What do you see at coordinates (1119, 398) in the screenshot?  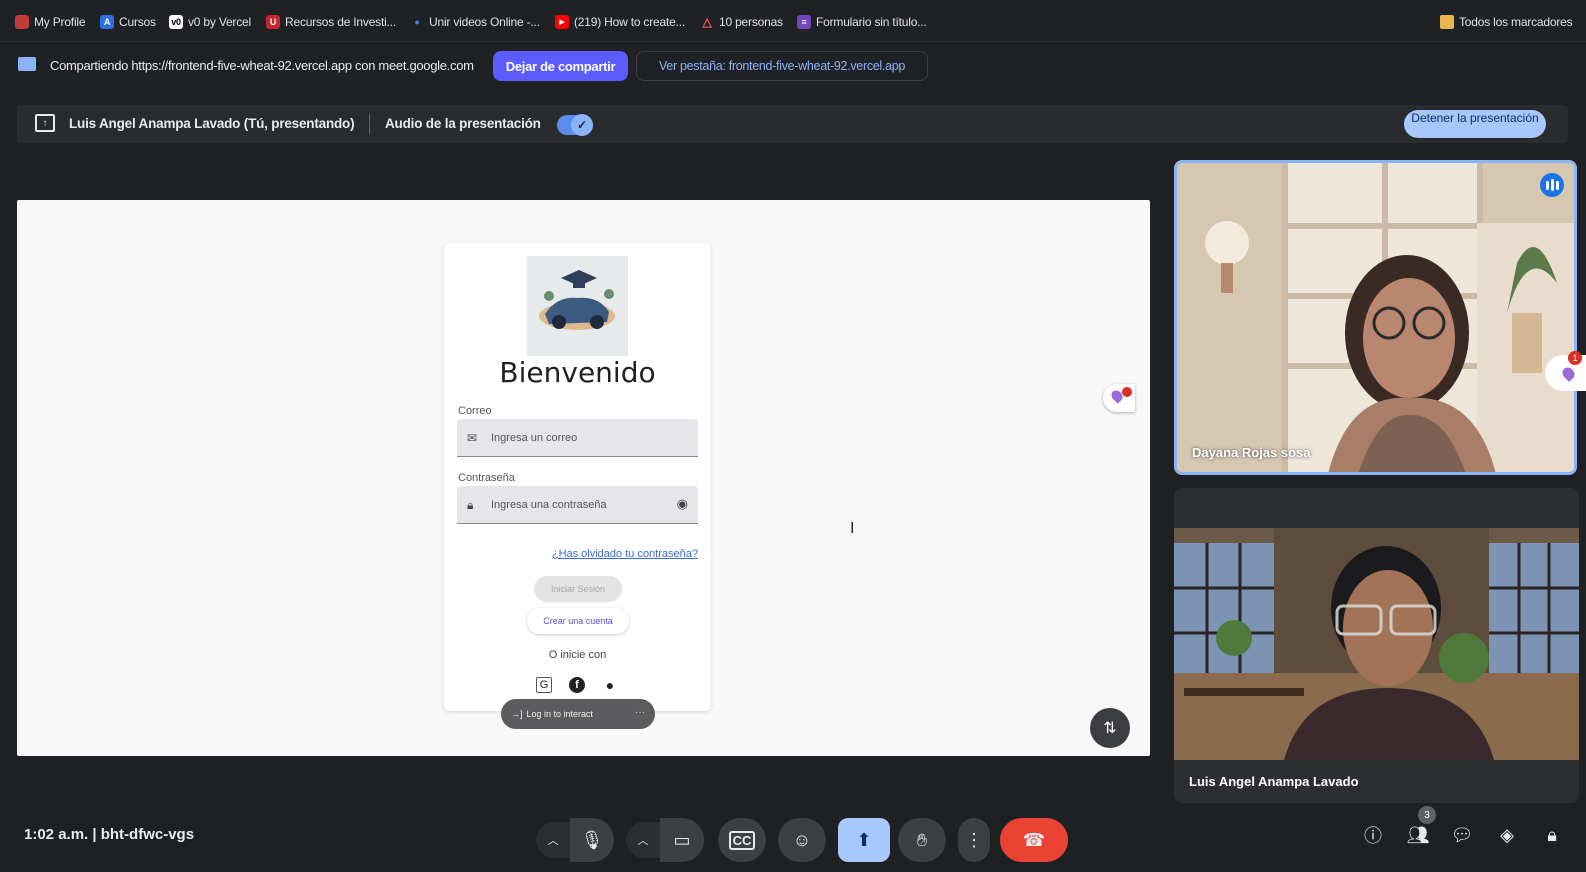 I see `floating-comment-pin` at bounding box center [1119, 398].